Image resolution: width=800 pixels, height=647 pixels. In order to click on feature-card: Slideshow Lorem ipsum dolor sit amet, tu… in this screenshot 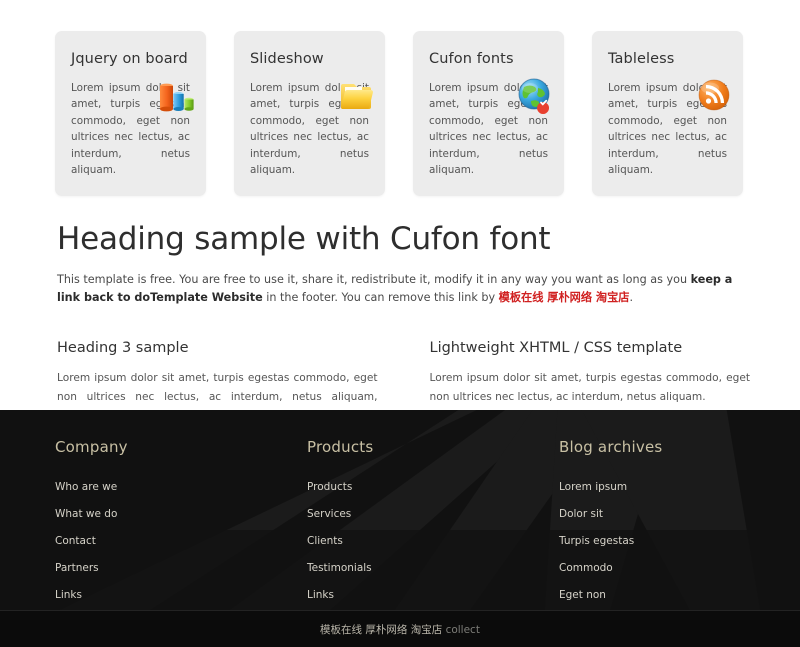, I will do `click(309, 114)`.